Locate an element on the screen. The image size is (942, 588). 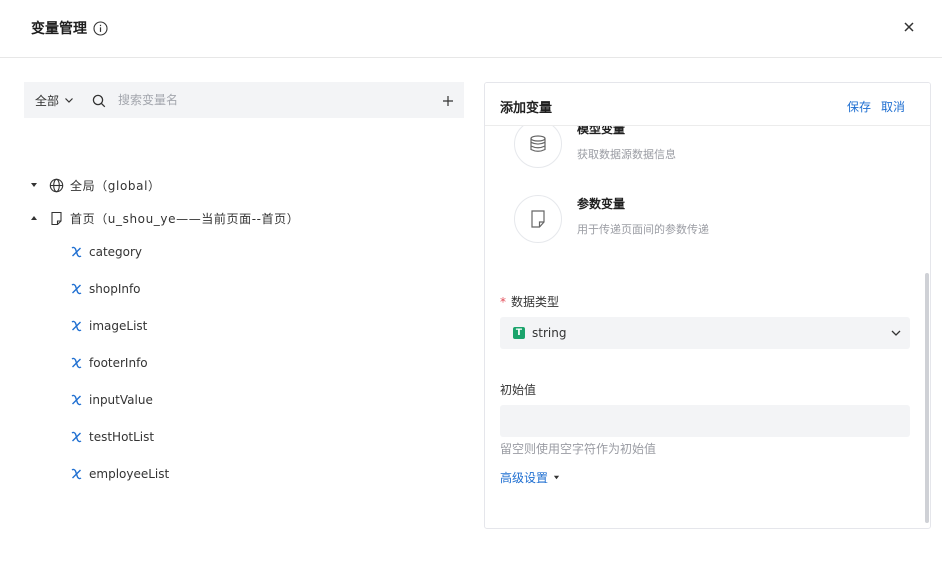
option-param-variable: 参数变量 用于传递页面间的参数传递 is located at coordinates (611, 219).